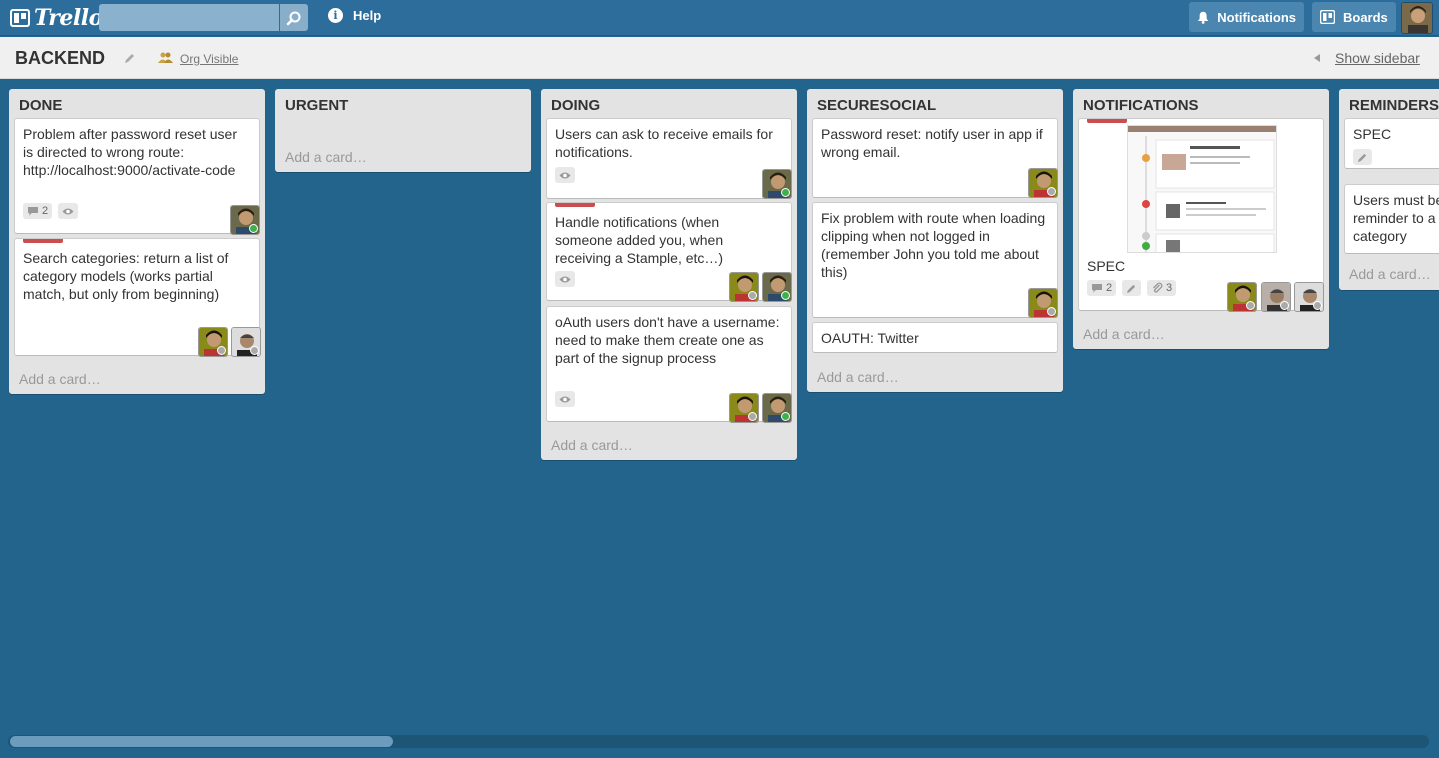  I want to click on notifications-button: Notifications, so click(1246, 17).